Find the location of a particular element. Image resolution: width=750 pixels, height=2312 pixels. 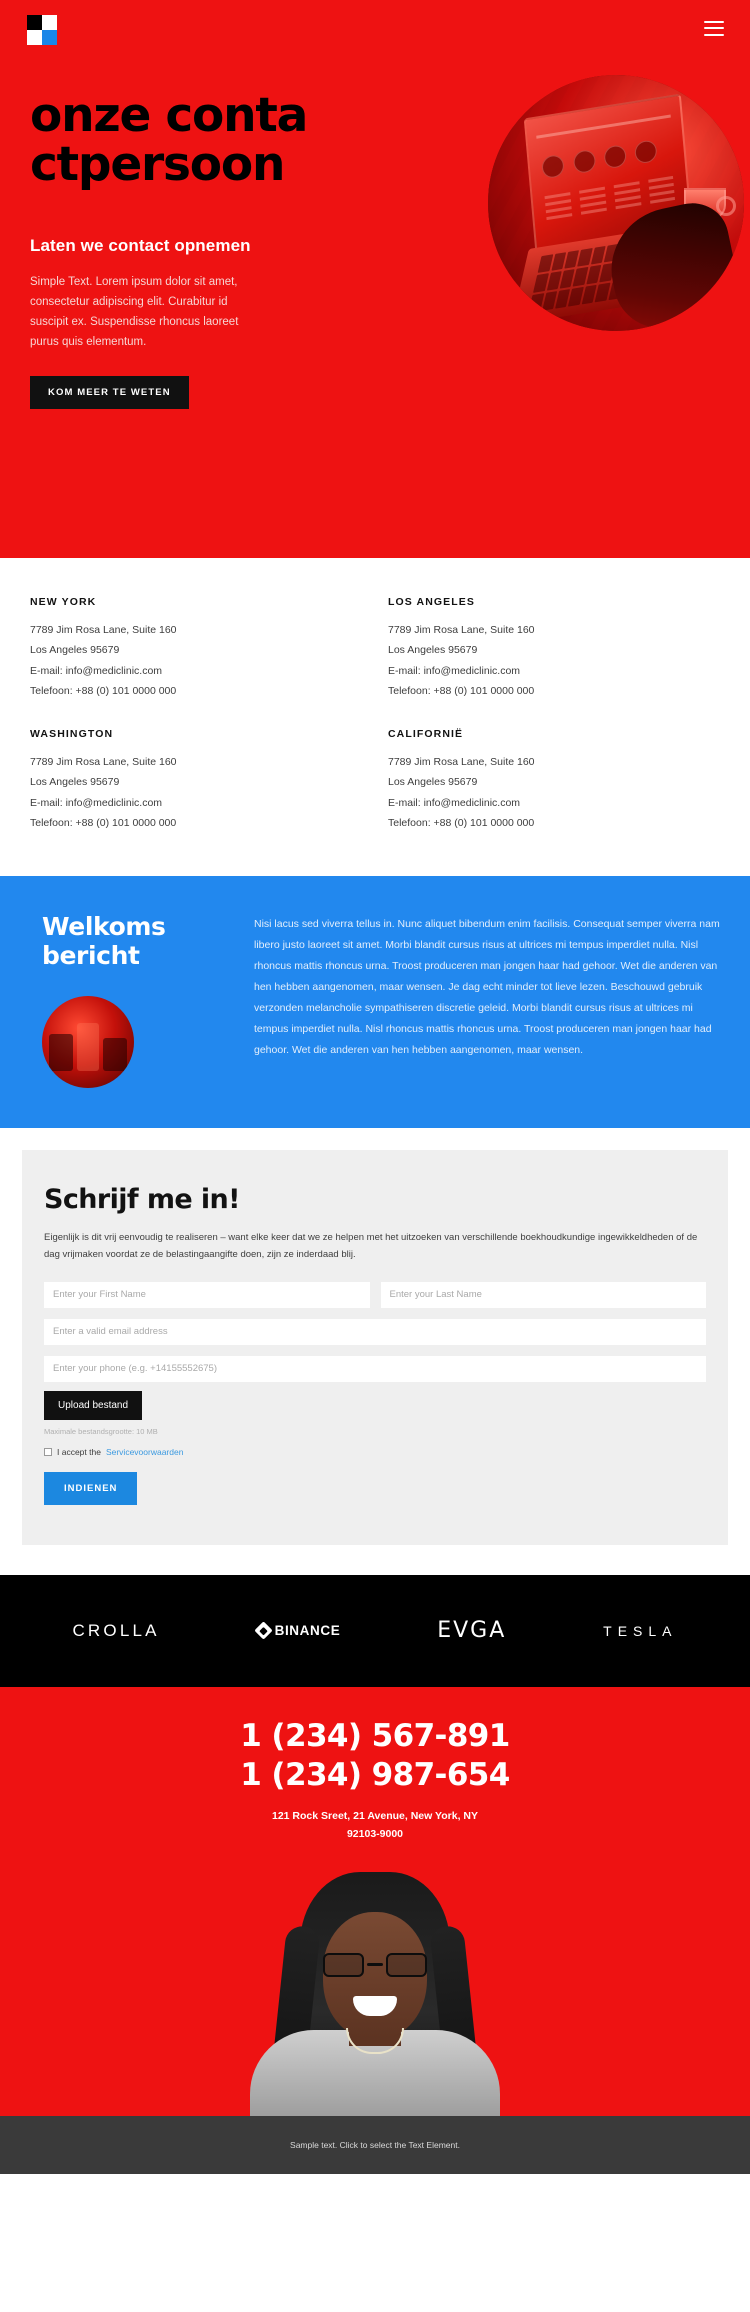

screen-icon-row is located at coordinates (607, 157).